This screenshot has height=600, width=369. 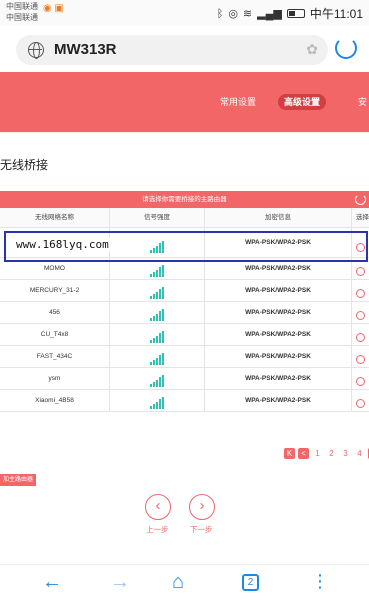 I want to click on nav-more: 安, so click(x=360, y=102).